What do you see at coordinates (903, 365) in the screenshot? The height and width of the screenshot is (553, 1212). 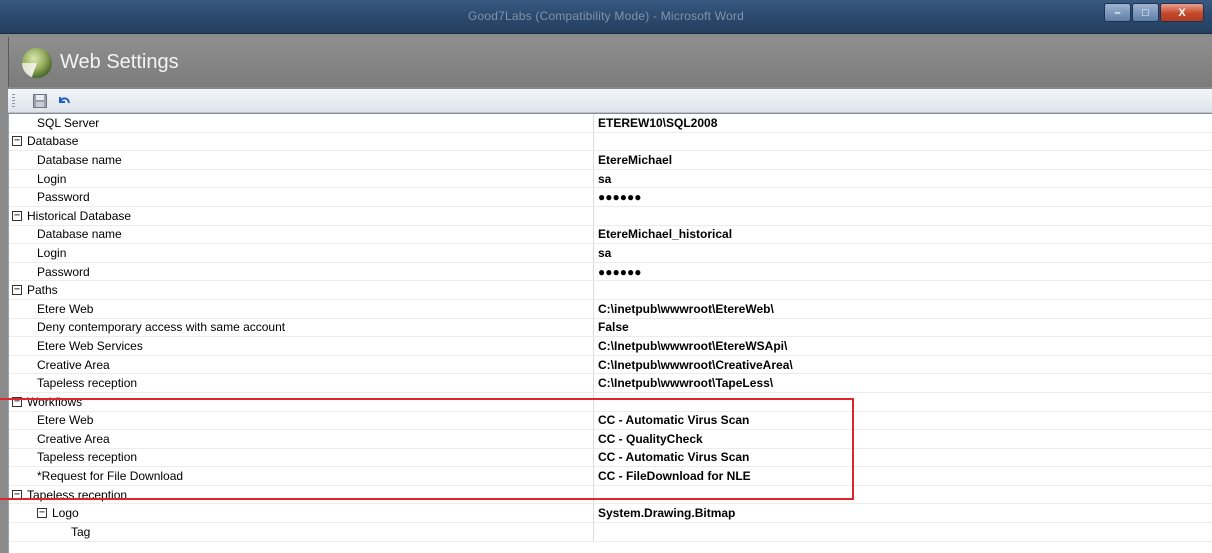 I see `property-value-cell: C:\Inetpub\wwwroot\CreativeArea\` at bounding box center [903, 365].